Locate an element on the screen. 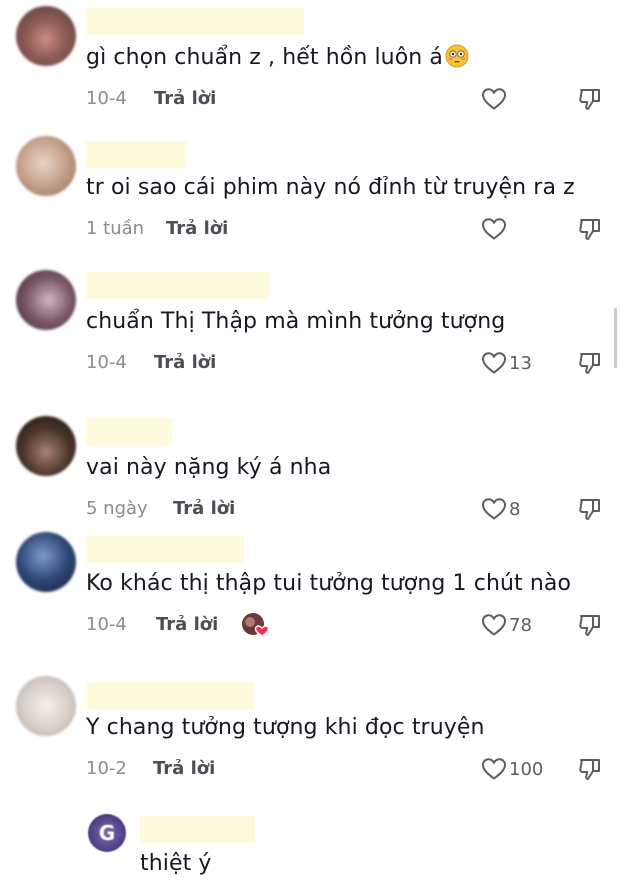  comment-text: chuẩn Thị Thập mà mình tưởng tượng is located at coordinates (296, 321).